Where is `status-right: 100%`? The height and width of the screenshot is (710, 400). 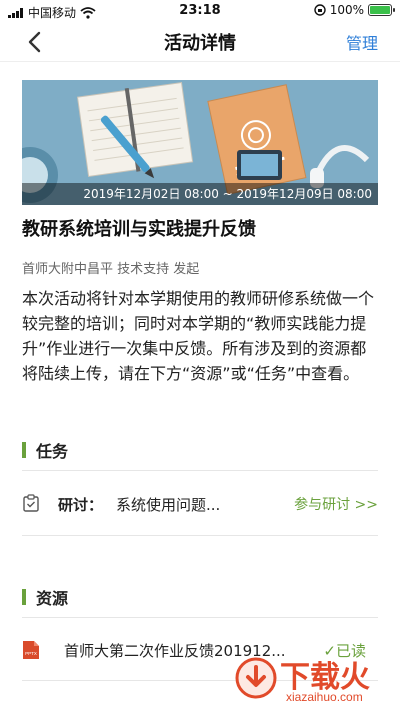 status-right: 100% is located at coordinates (354, 10).